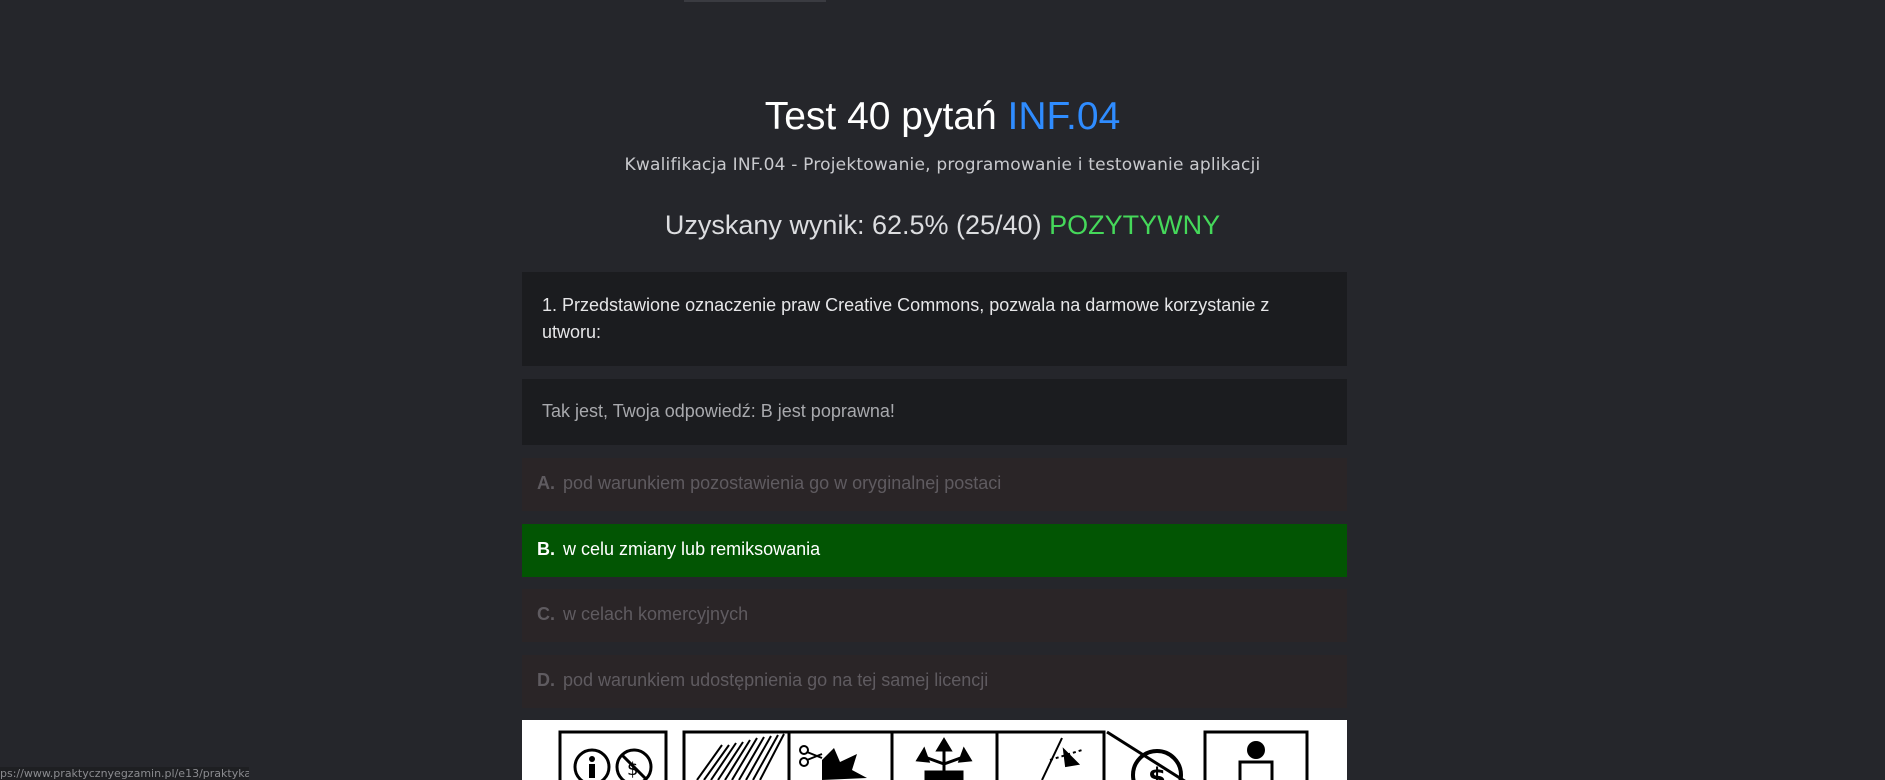 The image size is (1885, 780). What do you see at coordinates (1064, 116) in the screenshot?
I see `title-accent: INF.04` at bounding box center [1064, 116].